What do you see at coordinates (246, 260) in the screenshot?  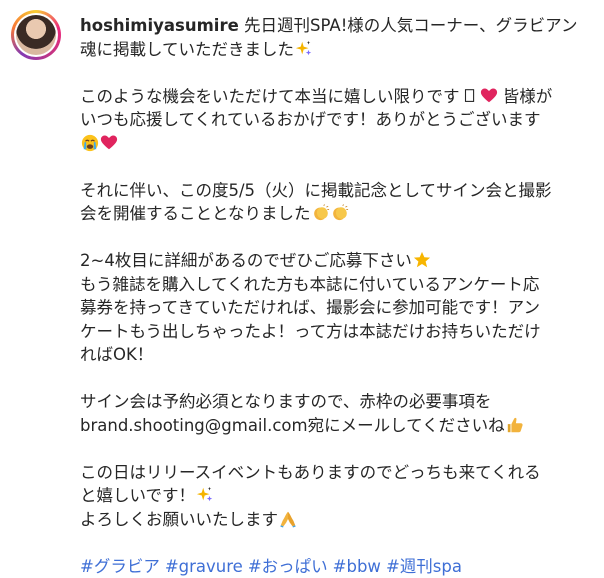 I see `caption-line-text: 2~4枚目に詳細があるのでぜひご応募下さい` at bounding box center [246, 260].